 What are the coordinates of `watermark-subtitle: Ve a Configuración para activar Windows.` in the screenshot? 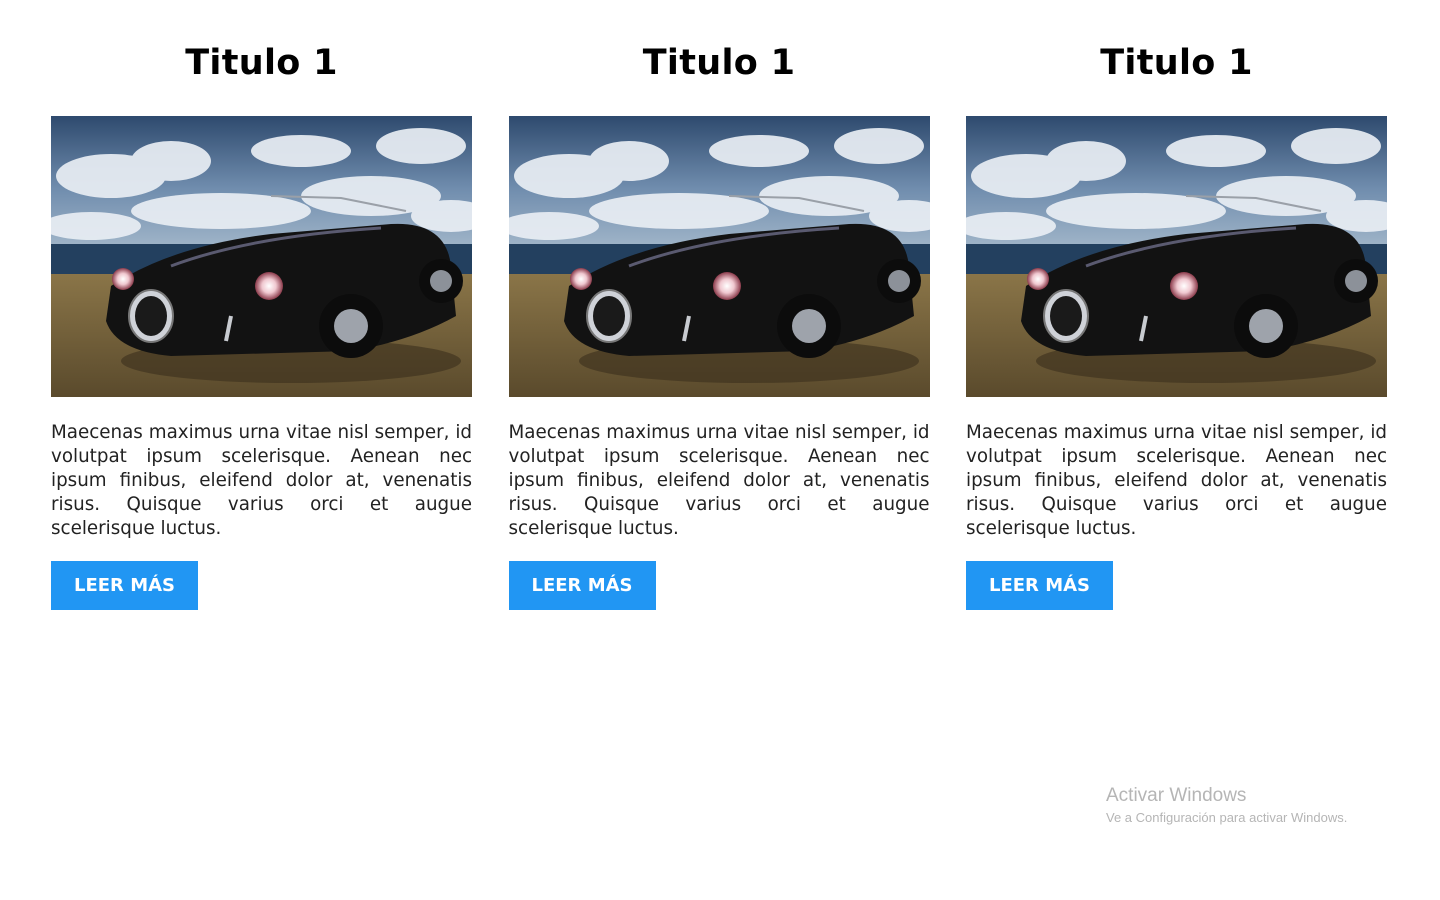 It's located at (1227, 817).